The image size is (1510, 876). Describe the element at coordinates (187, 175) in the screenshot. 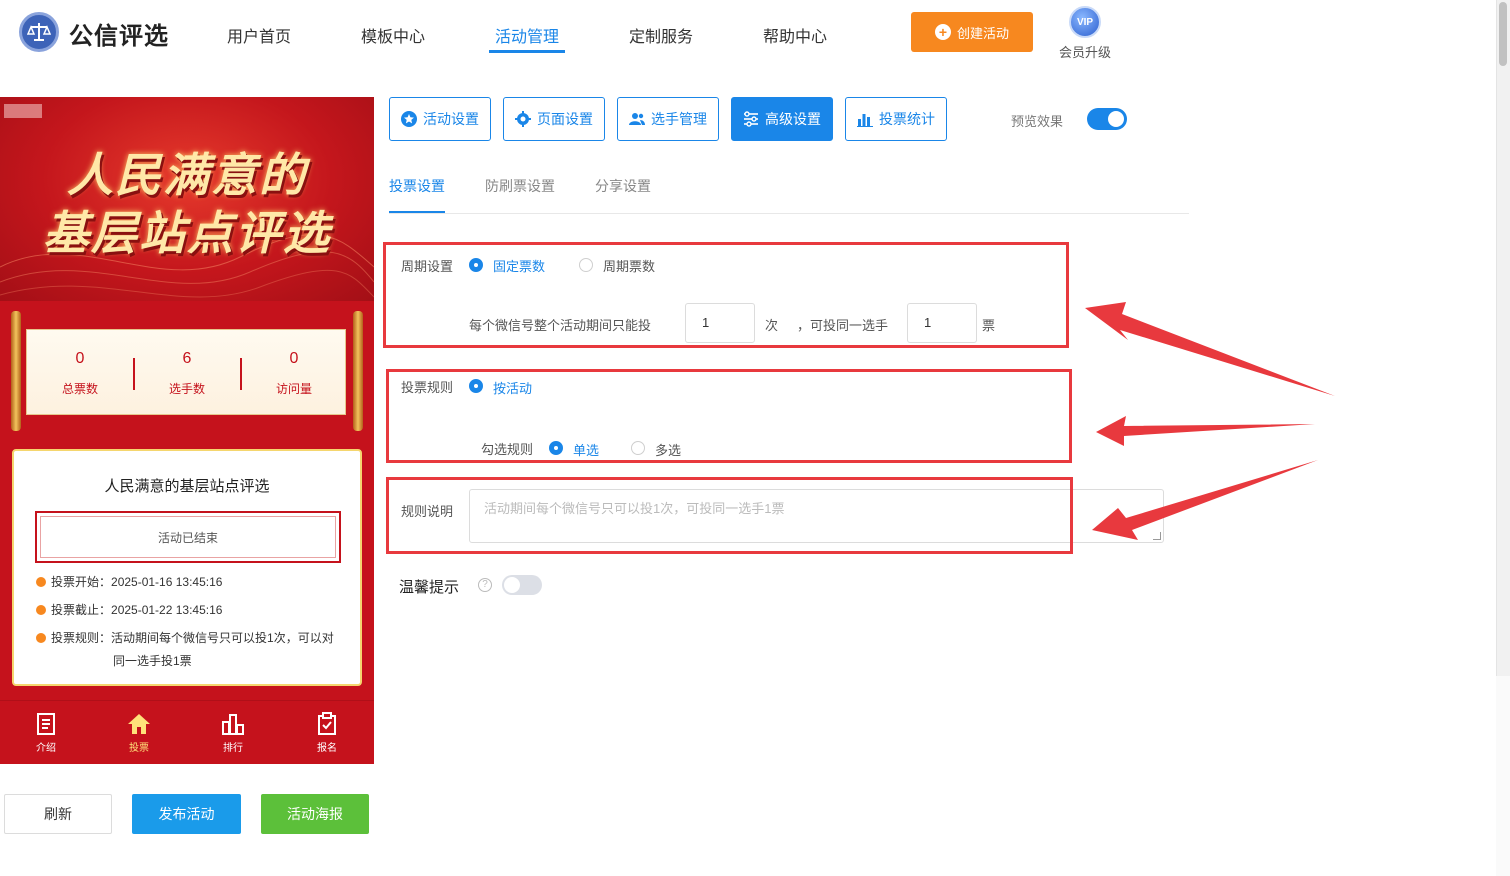

I see `banner-title-line1: 人民满意的` at that location.